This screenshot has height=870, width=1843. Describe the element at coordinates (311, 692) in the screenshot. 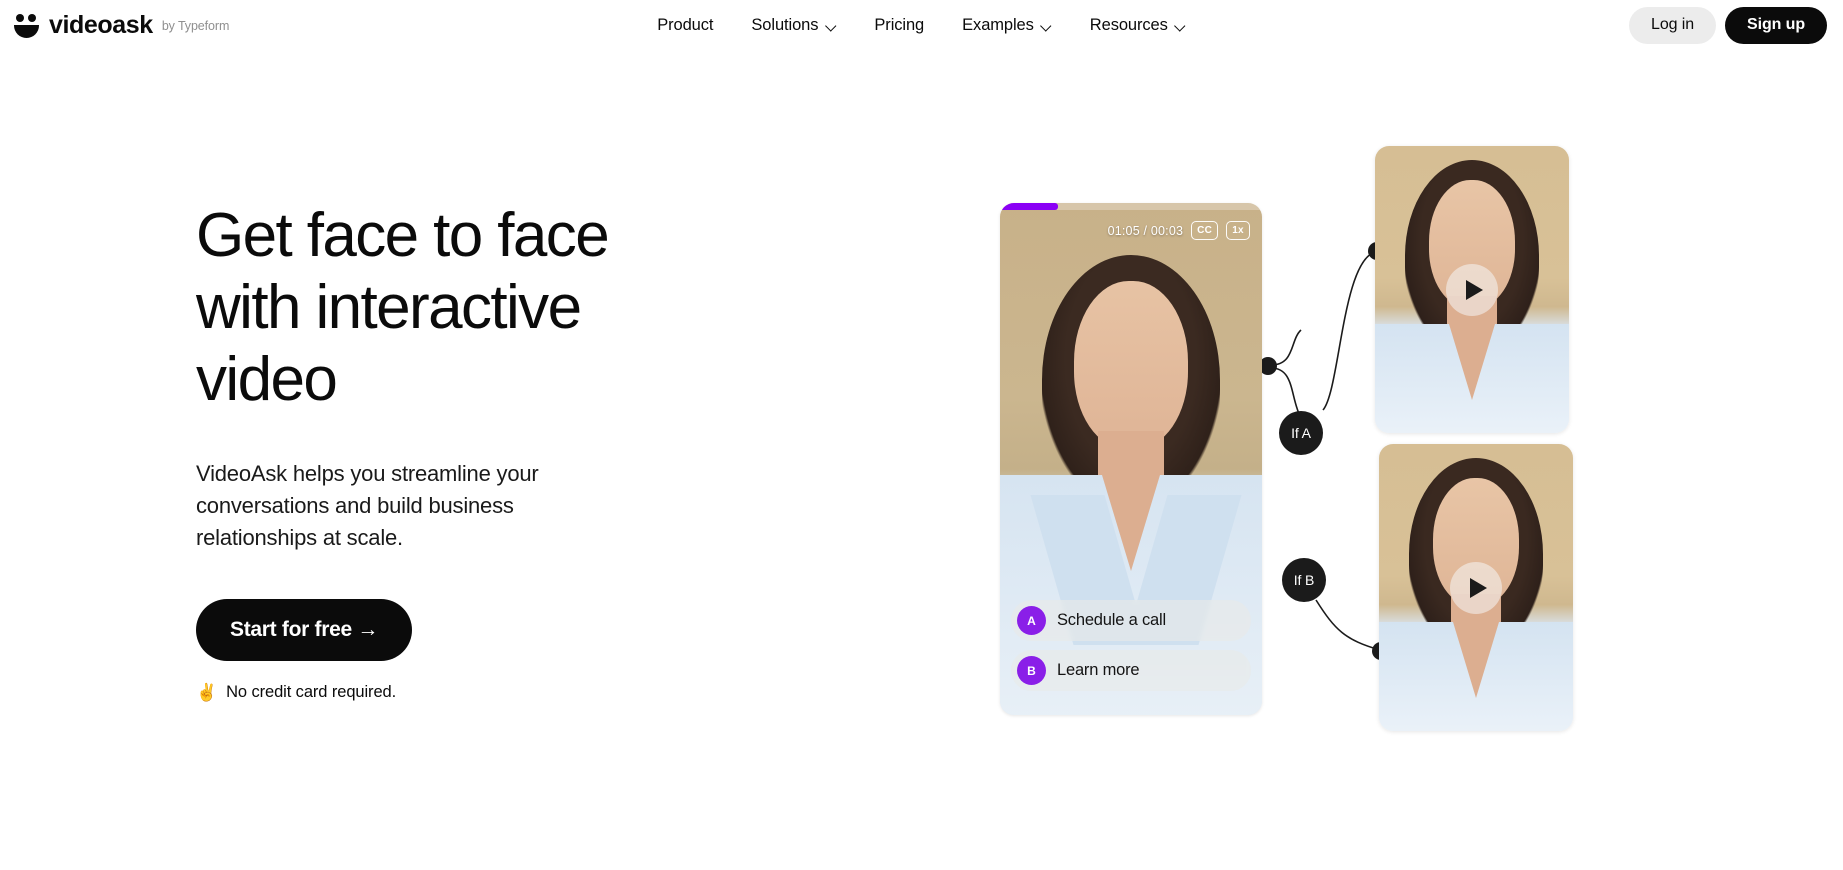

I see `no-credit-card-text: No credit card required.` at that location.